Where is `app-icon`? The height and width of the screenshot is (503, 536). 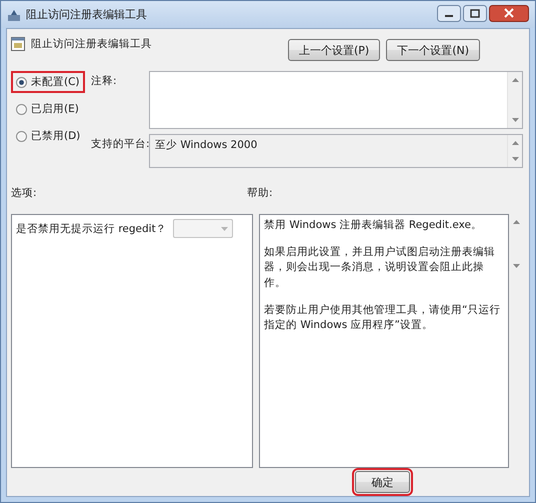
app-icon is located at coordinates (14, 15).